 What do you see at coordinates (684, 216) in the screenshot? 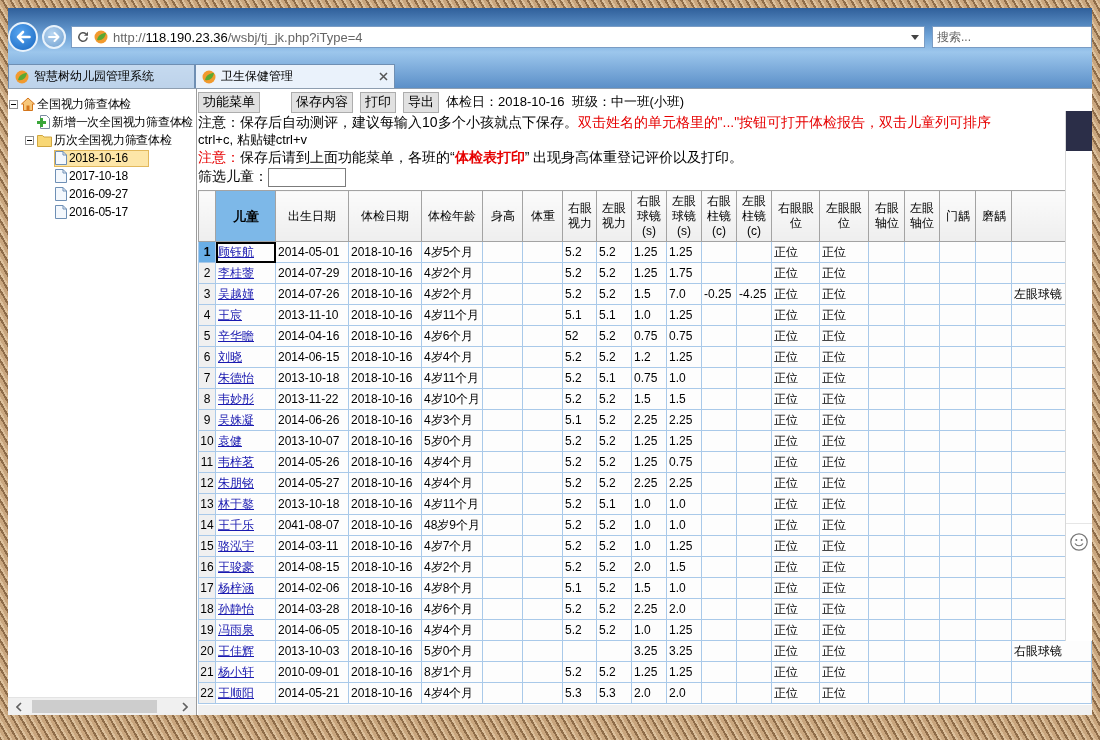
I see `column-header: 左眼球镜(s)` at bounding box center [684, 216].